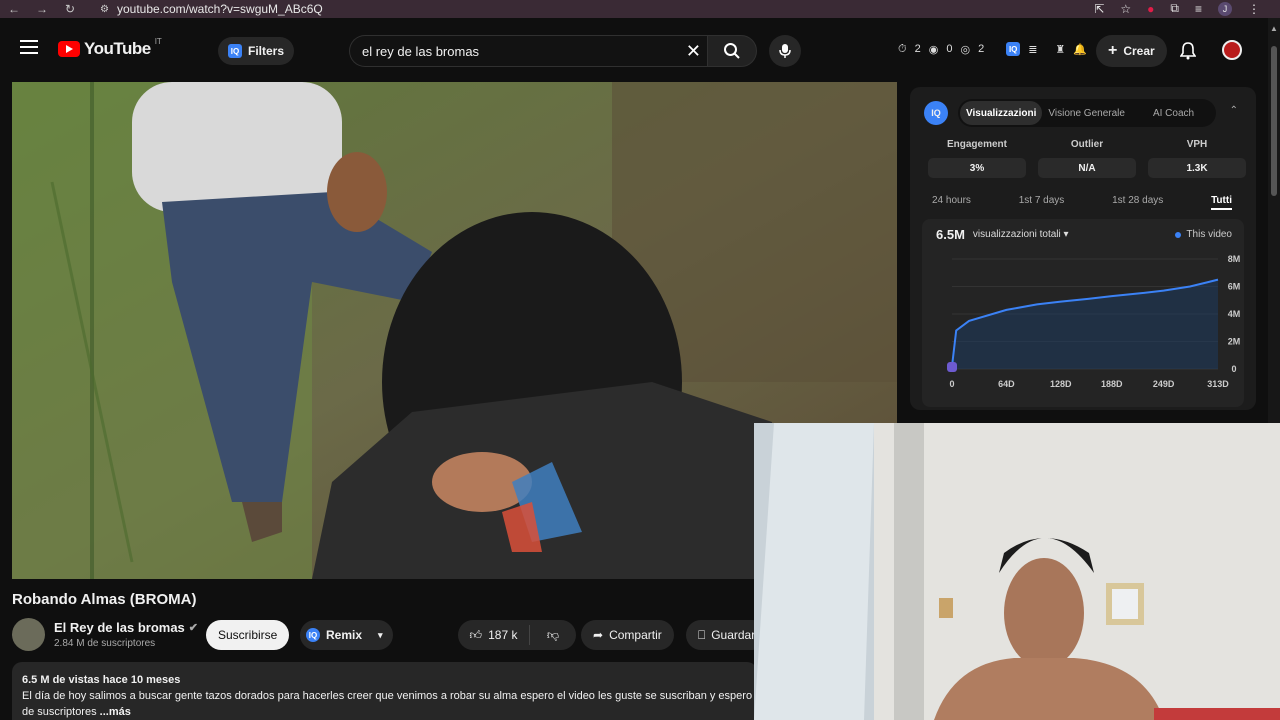  Describe the element at coordinates (14, 9) in the screenshot. I see `back-icon: ←` at that location.